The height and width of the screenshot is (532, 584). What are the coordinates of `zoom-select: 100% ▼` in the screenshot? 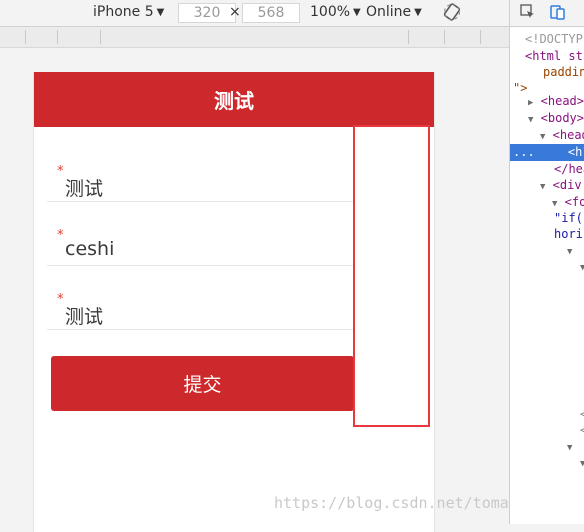 It's located at (335, 12).